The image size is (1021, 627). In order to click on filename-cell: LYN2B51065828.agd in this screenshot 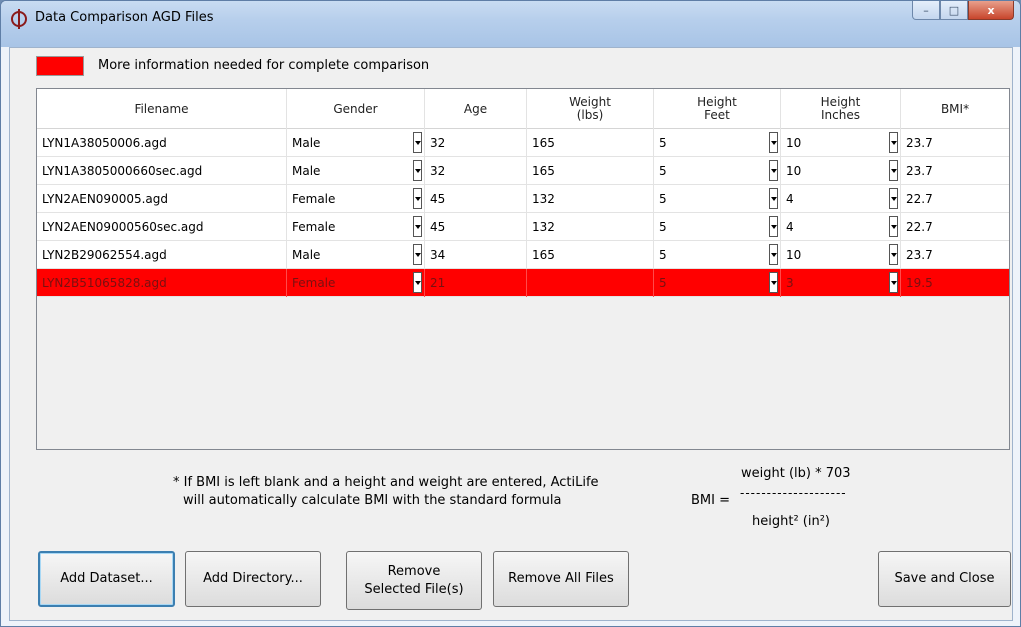, I will do `click(162, 283)`.